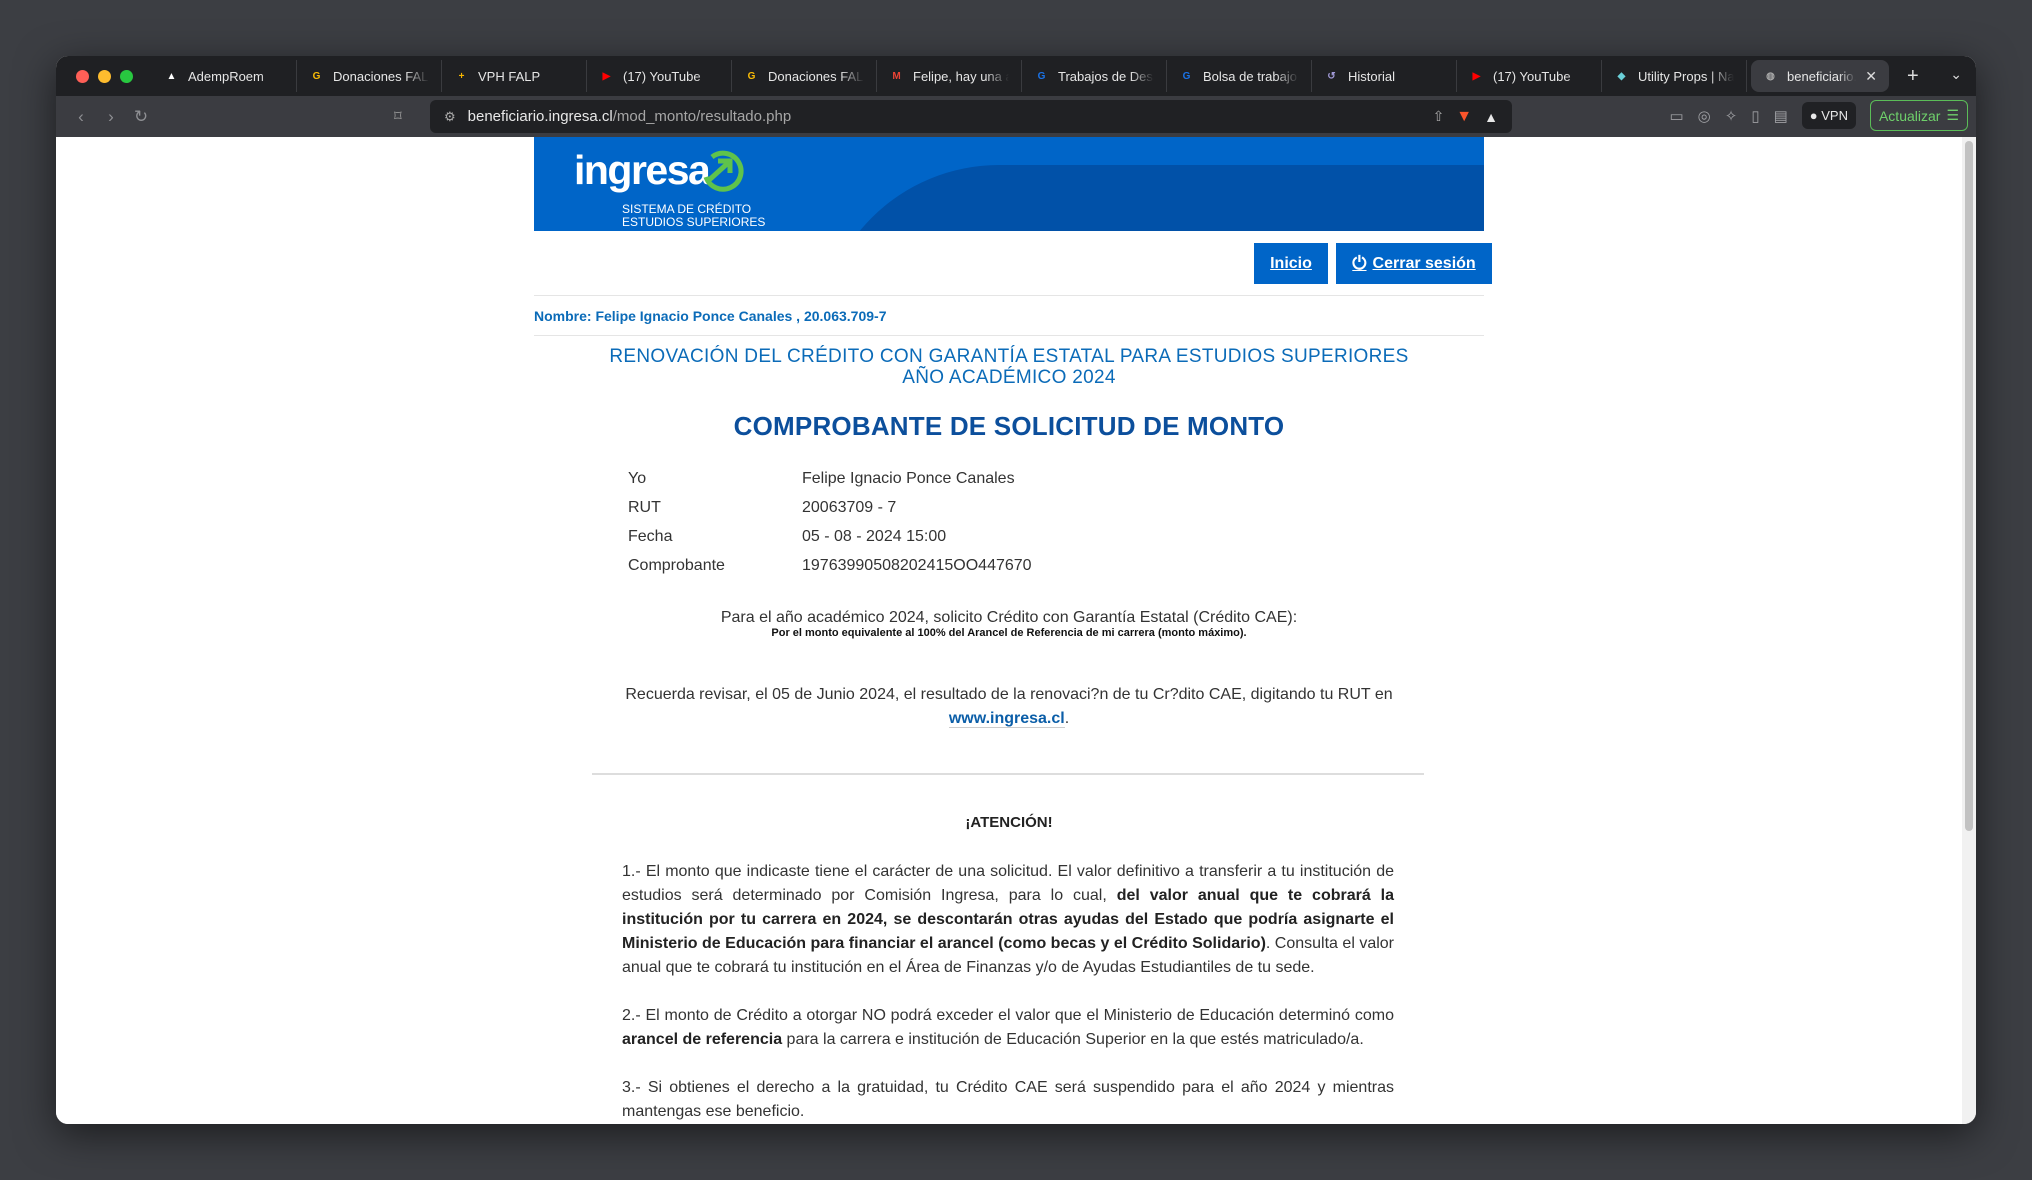 The image size is (2032, 1180). Describe the element at coordinates (126, 76) in the screenshot. I see `zoom-window-button` at that location.